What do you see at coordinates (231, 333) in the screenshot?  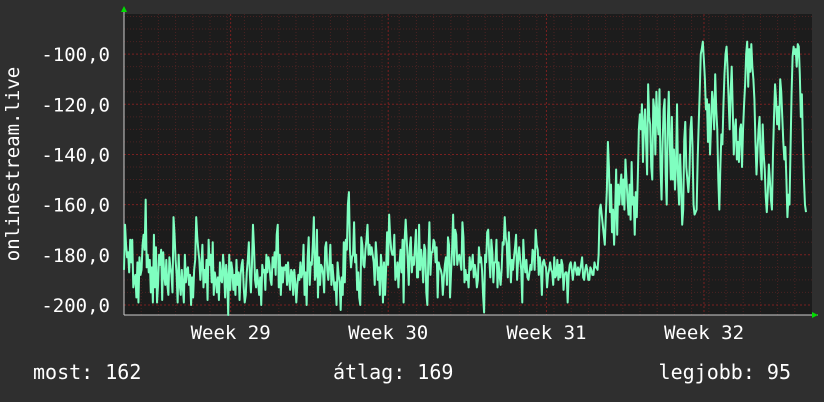 I see `x-tick-label: Week 29` at bounding box center [231, 333].